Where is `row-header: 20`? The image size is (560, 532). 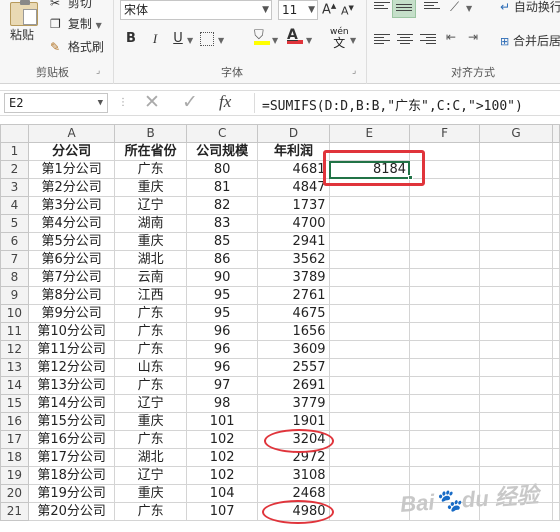
row-header: 20 is located at coordinates (14, 493).